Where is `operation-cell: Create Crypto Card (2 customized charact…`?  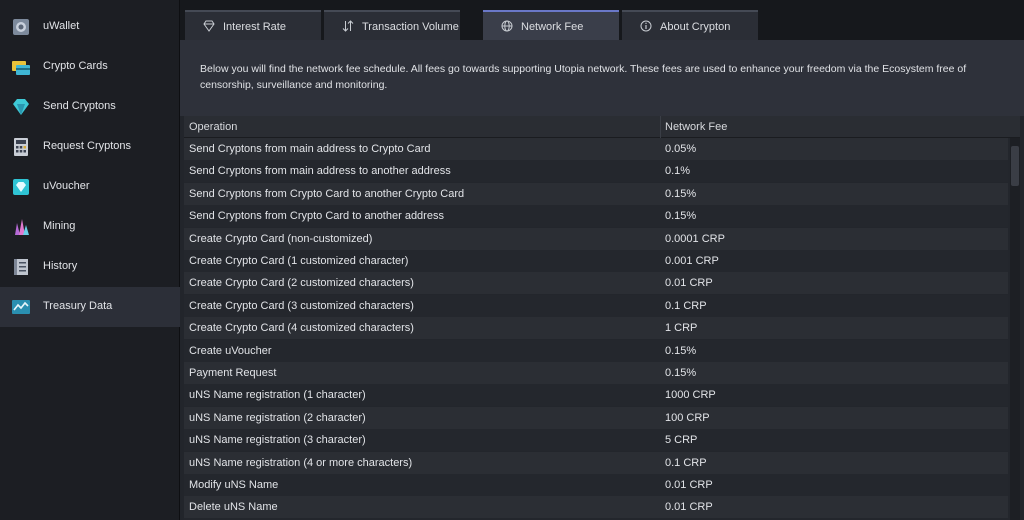
operation-cell: Create Crypto Card (2 customized charact… is located at coordinates (301, 283).